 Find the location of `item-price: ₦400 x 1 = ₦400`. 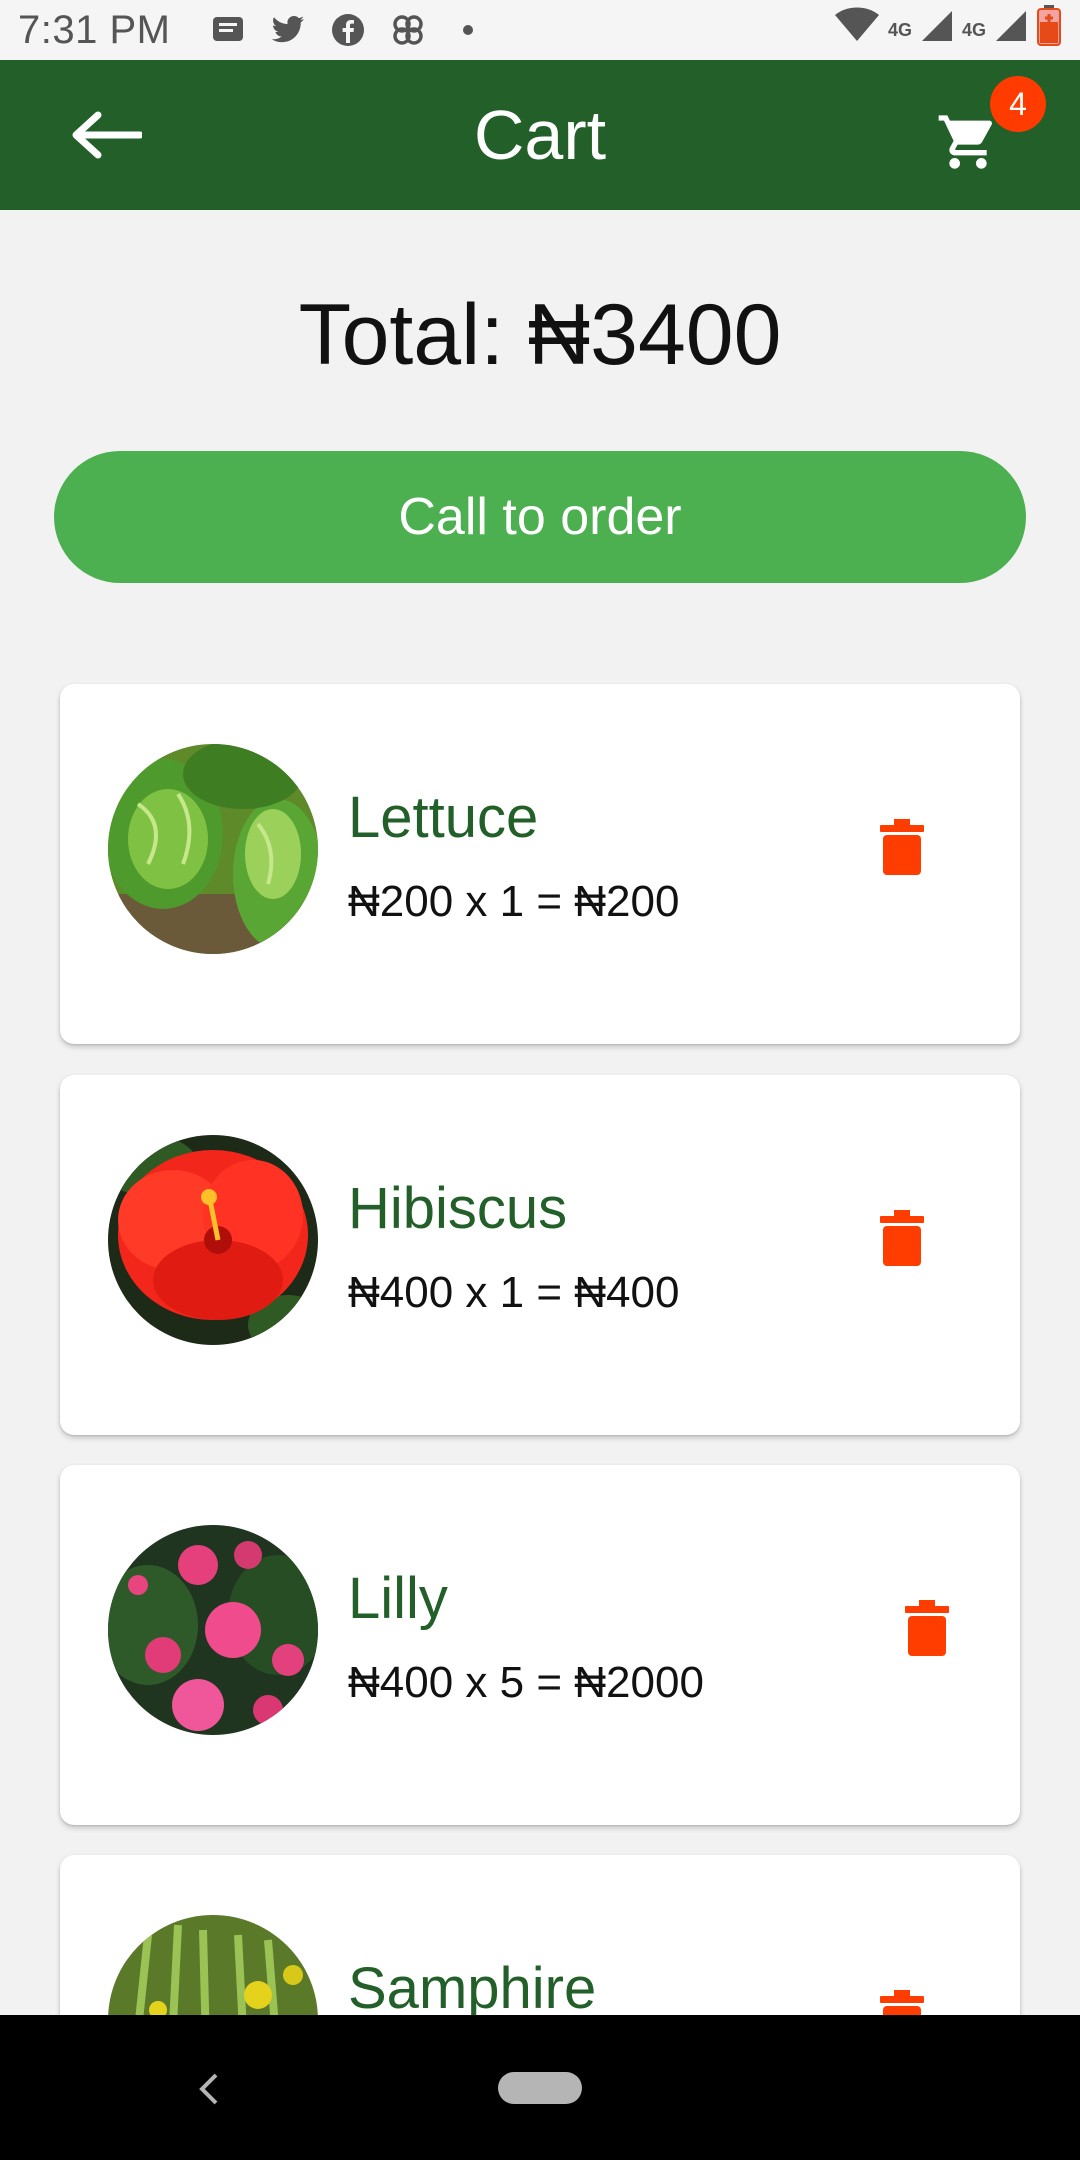

item-price: ₦400 x 1 = ₦400 is located at coordinates (514, 1292).